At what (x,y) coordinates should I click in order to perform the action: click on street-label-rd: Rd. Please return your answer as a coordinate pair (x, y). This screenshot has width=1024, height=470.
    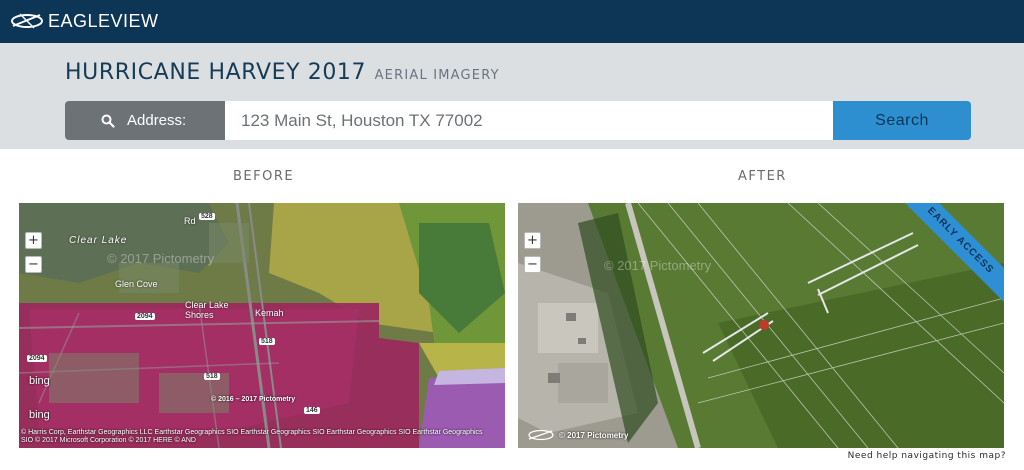
    Looking at the image, I should click on (190, 221).